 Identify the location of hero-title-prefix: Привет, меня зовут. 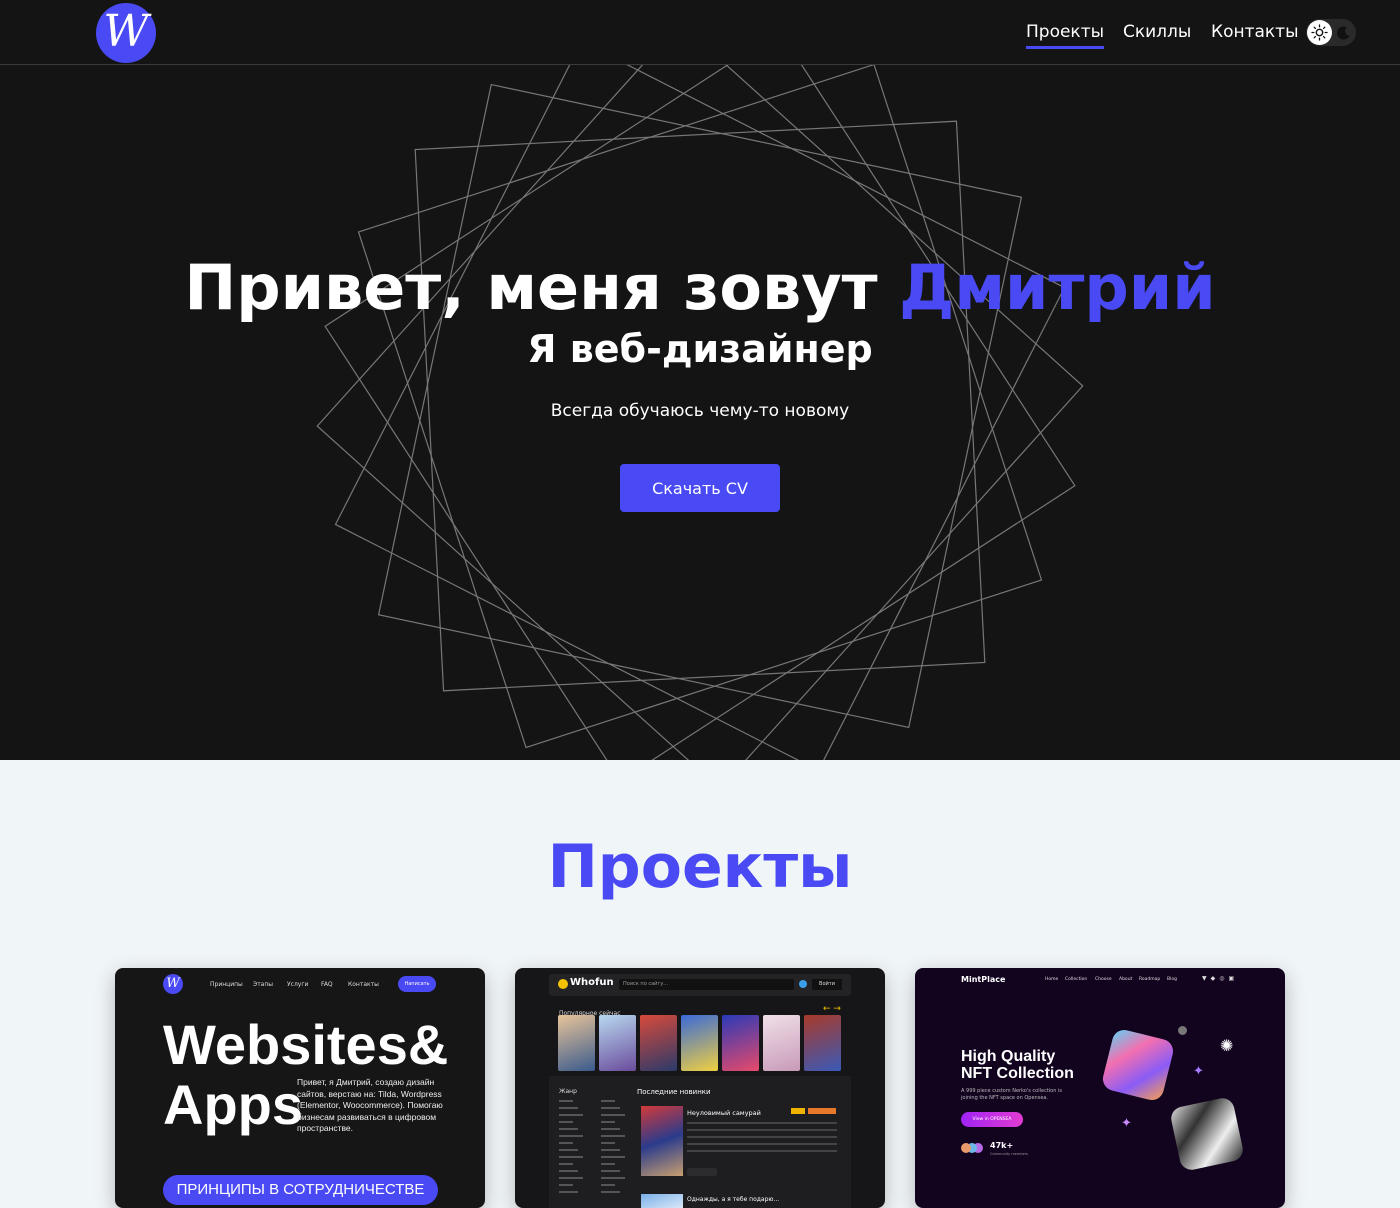
(542, 287).